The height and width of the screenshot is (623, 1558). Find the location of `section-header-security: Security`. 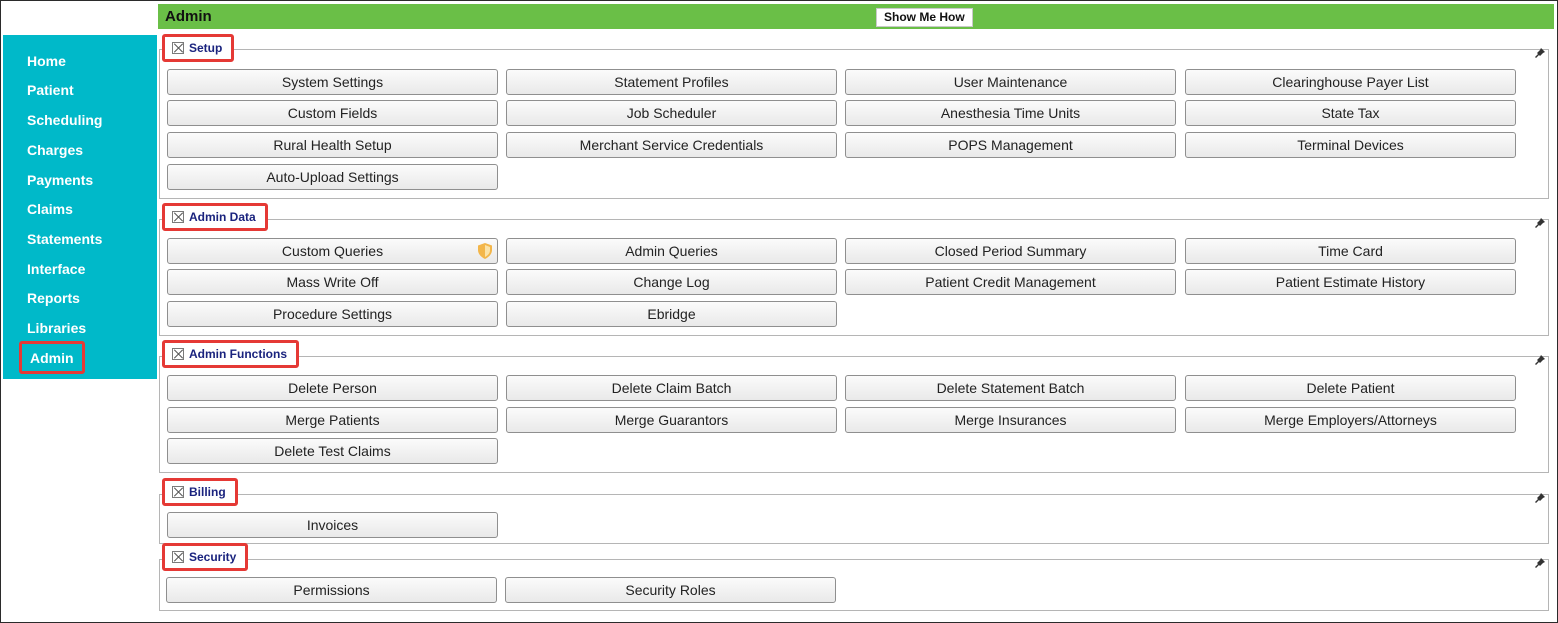

section-header-security: Security is located at coordinates (205, 557).